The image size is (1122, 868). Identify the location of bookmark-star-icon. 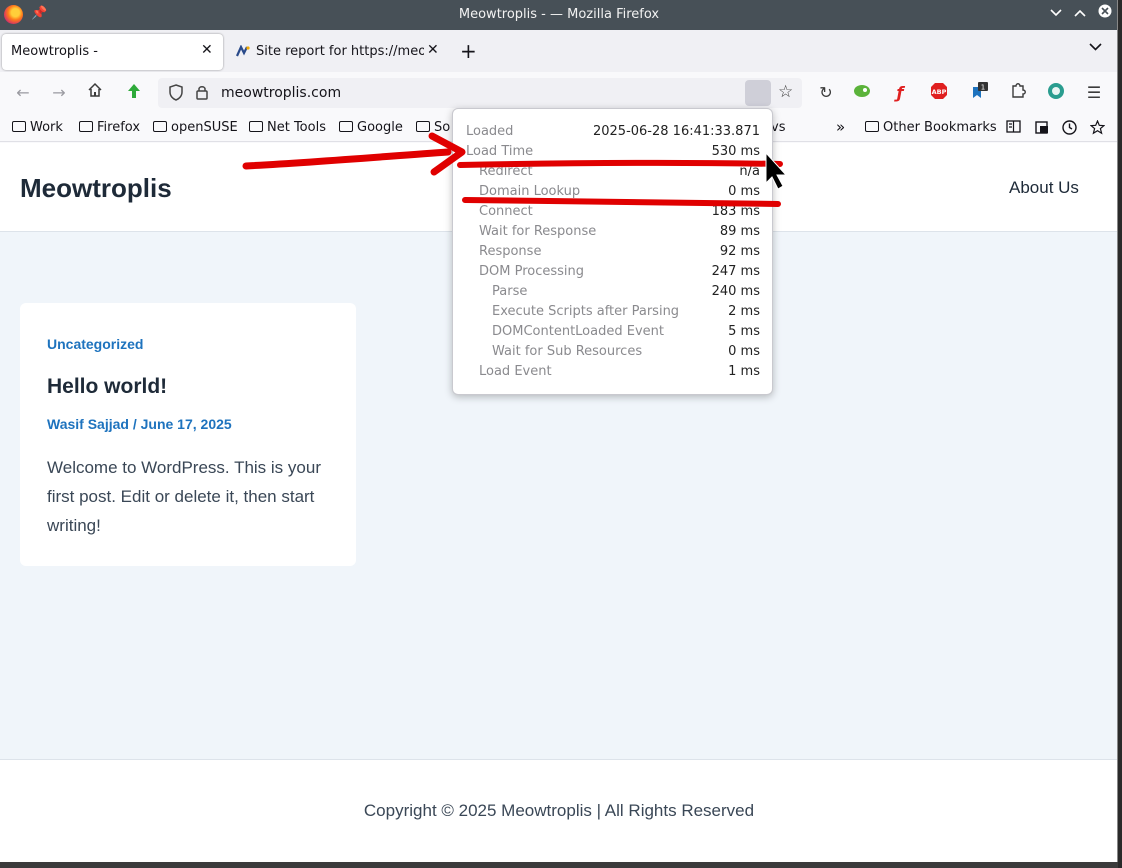
(1097, 129).